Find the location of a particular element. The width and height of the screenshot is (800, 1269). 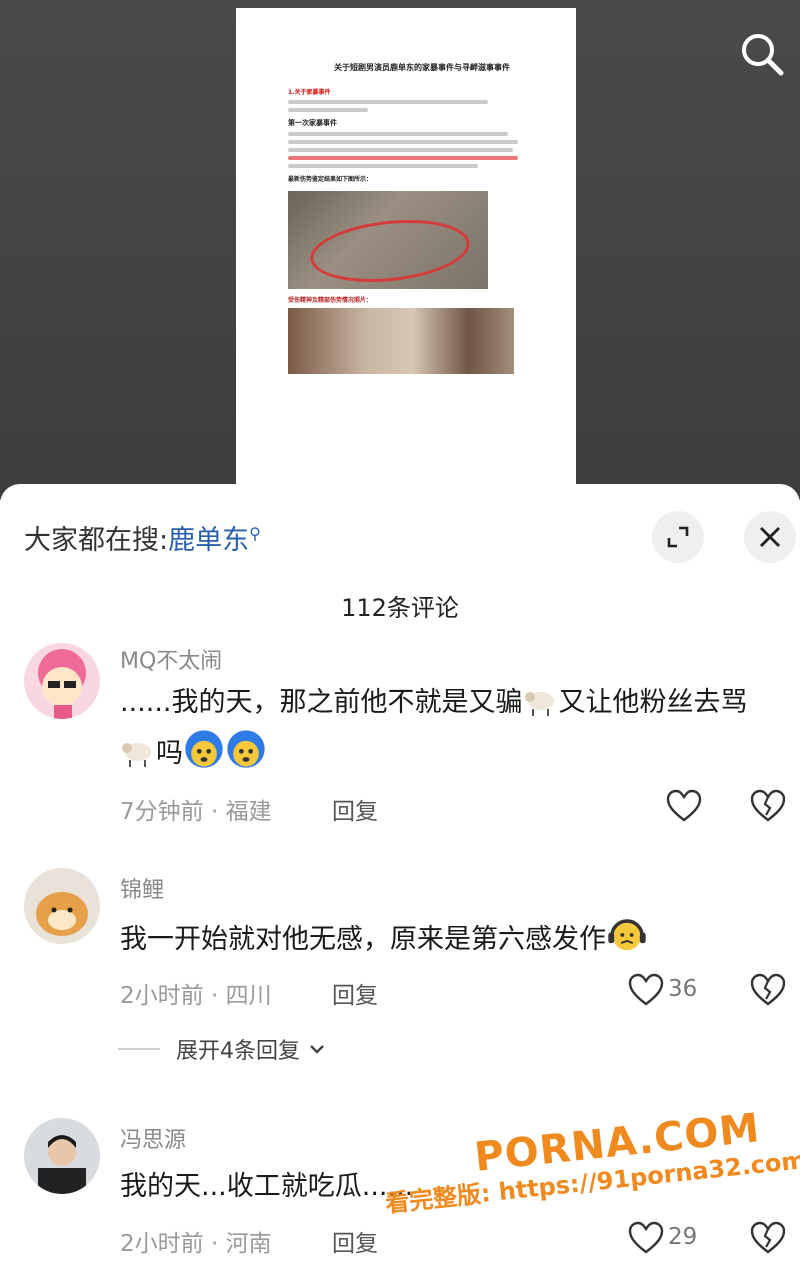

comment-time: 7分钟前 is located at coordinates (162, 812).